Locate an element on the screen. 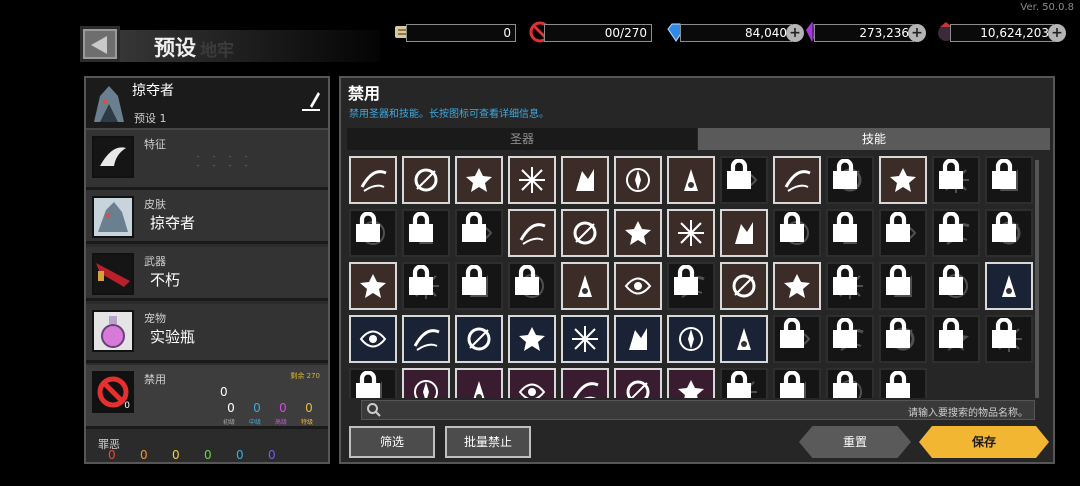 The width and height of the screenshot is (1080, 486). sin-counts: 0000000 is located at coordinates (218, 455).